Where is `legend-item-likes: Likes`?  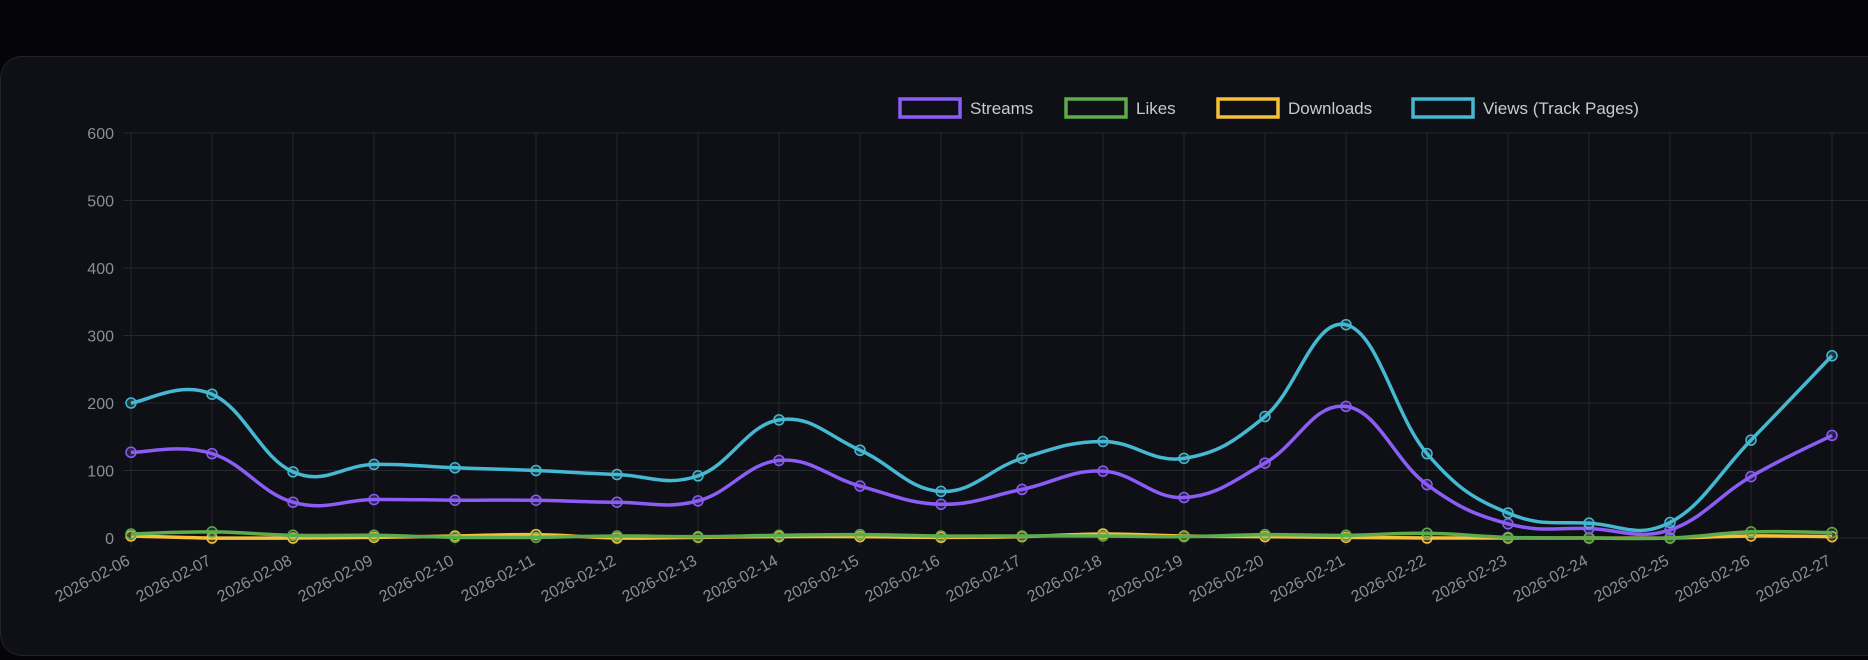
legend-item-likes: Likes is located at coordinates (1120, 108).